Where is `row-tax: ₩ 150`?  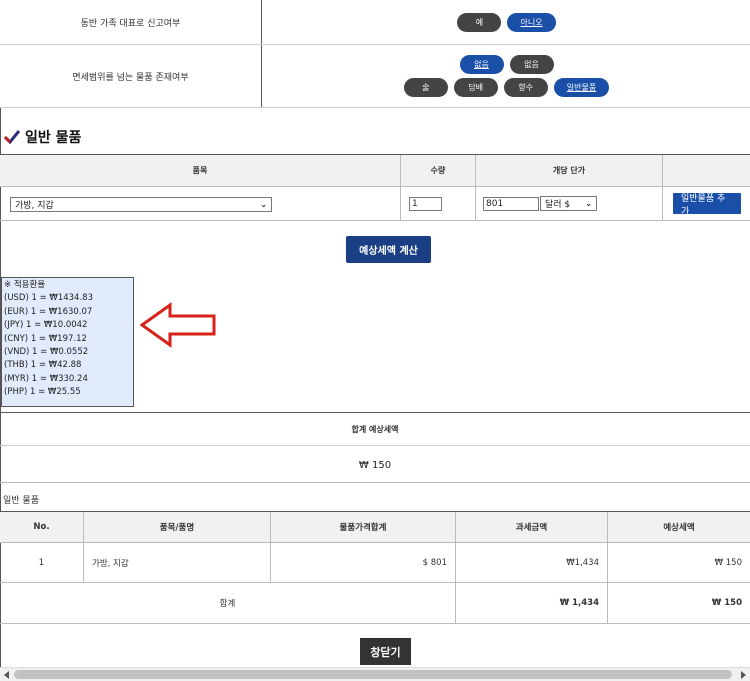
row-tax: ₩ 150 is located at coordinates (728, 562).